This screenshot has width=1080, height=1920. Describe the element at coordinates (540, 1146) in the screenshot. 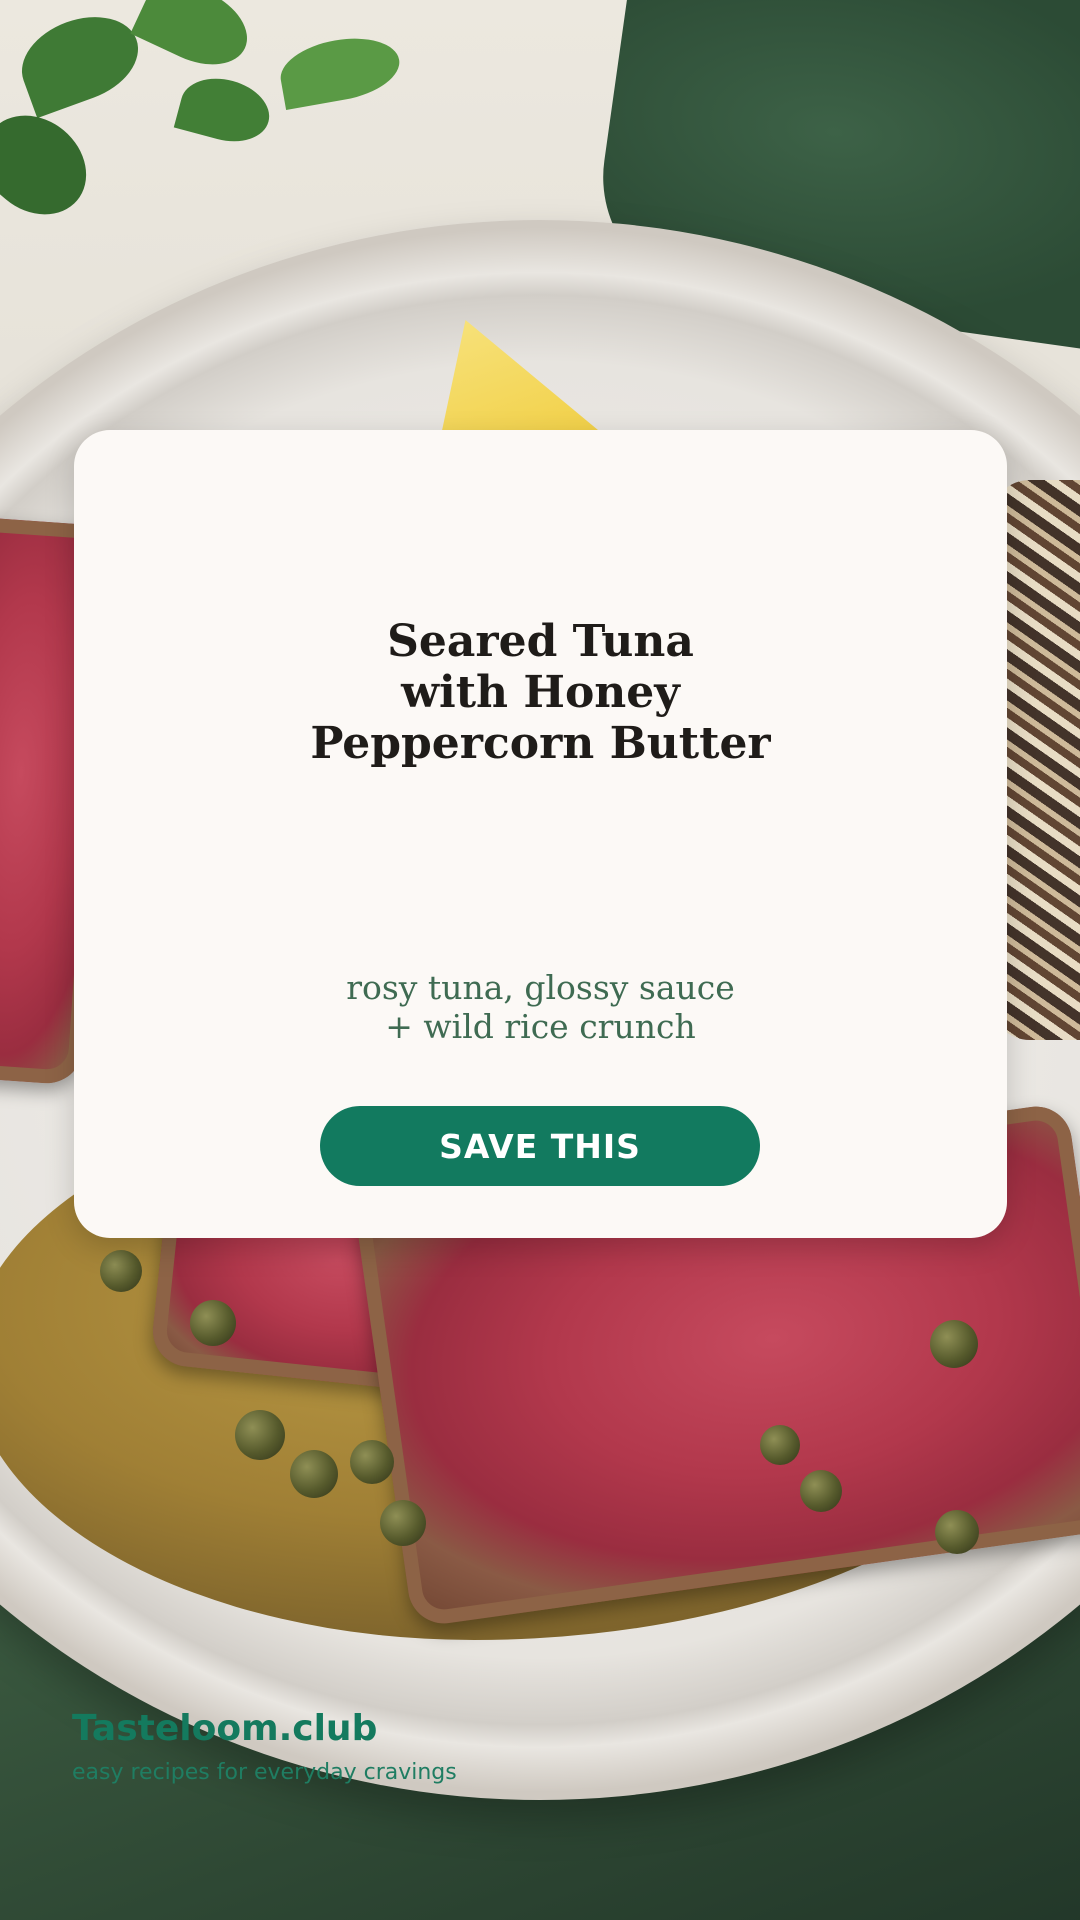

I see `save-button: SAVE THIS` at that location.